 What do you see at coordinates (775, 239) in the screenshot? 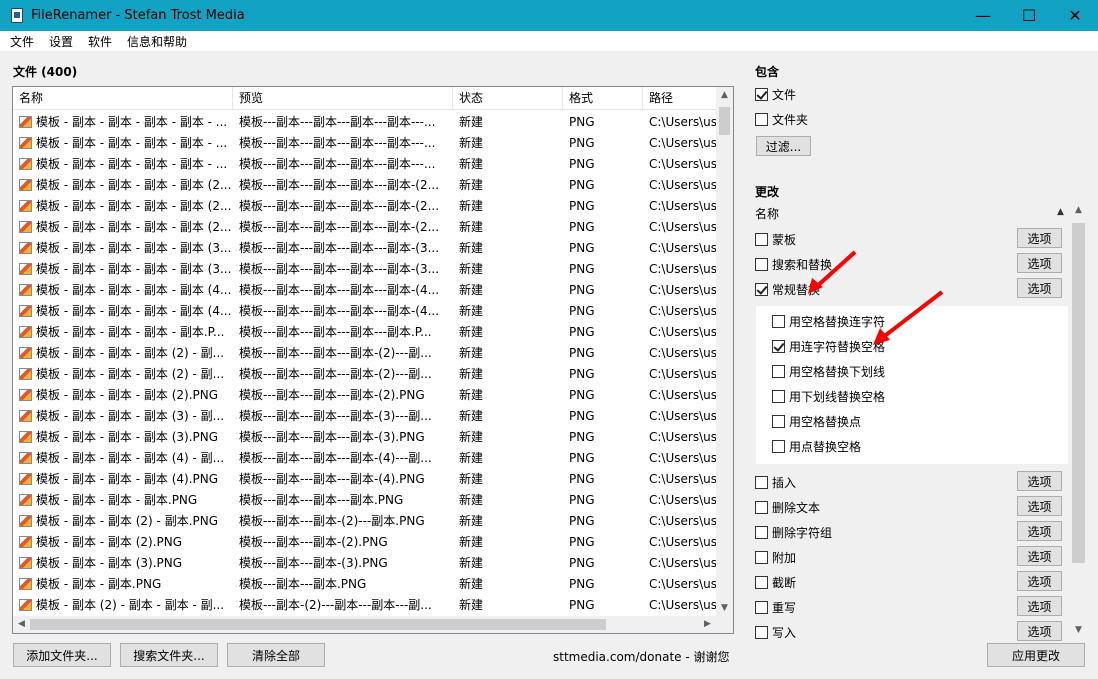
I see `option-checkbox: 蒙板` at bounding box center [775, 239].